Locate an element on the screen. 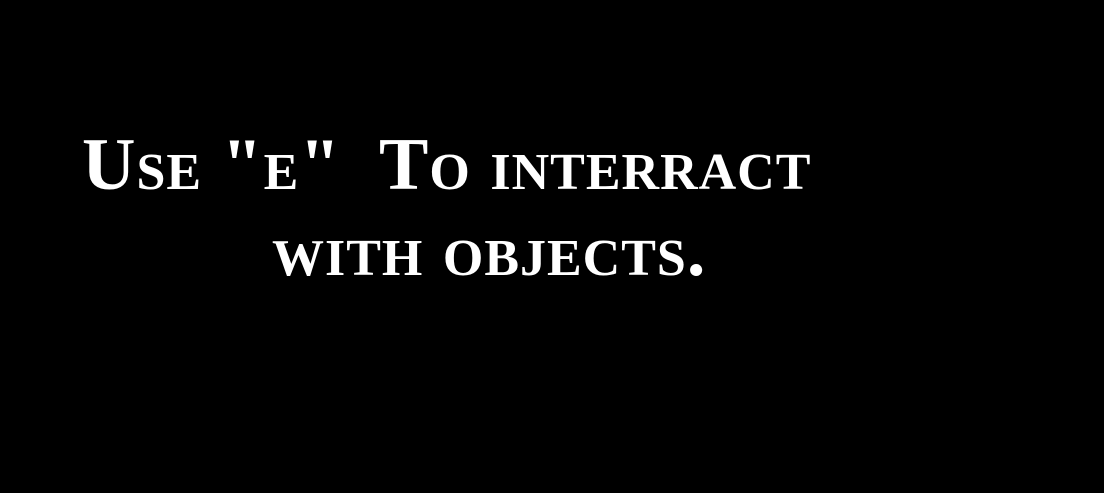 This screenshot has height=493, width=1104. instruction-text-line-2: with objects. is located at coordinates (489, 251).